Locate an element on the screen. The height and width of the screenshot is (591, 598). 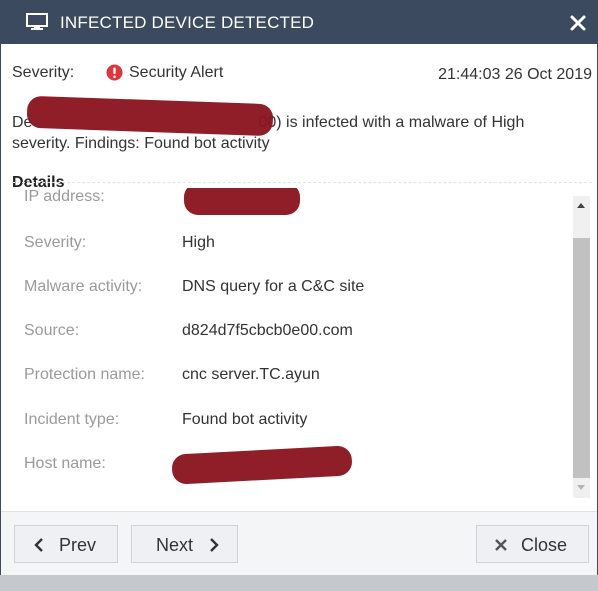
detail-row-source: Source: d824d7f5cbcb0e00.com is located at coordinates (291, 334).